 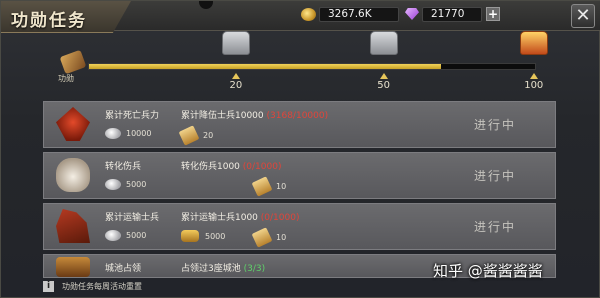 What do you see at coordinates (208, 135) in the screenshot?
I see `reward-amount: 20` at bounding box center [208, 135].